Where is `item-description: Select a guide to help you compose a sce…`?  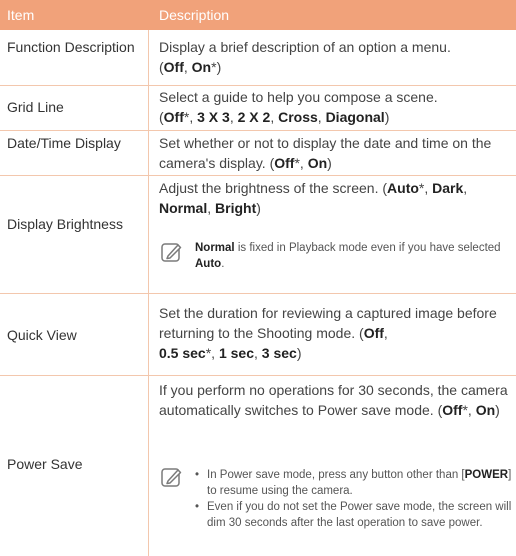 item-description: Select a guide to help you compose a sce… is located at coordinates (298, 107).